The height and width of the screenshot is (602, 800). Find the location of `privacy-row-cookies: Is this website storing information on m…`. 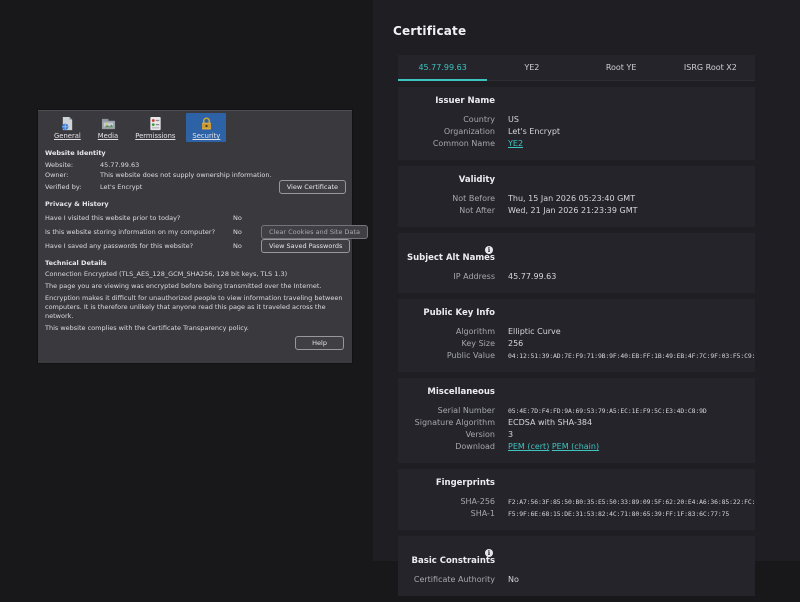

privacy-row-cookies: Is this website storing information on m… is located at coordinates (206, 232).